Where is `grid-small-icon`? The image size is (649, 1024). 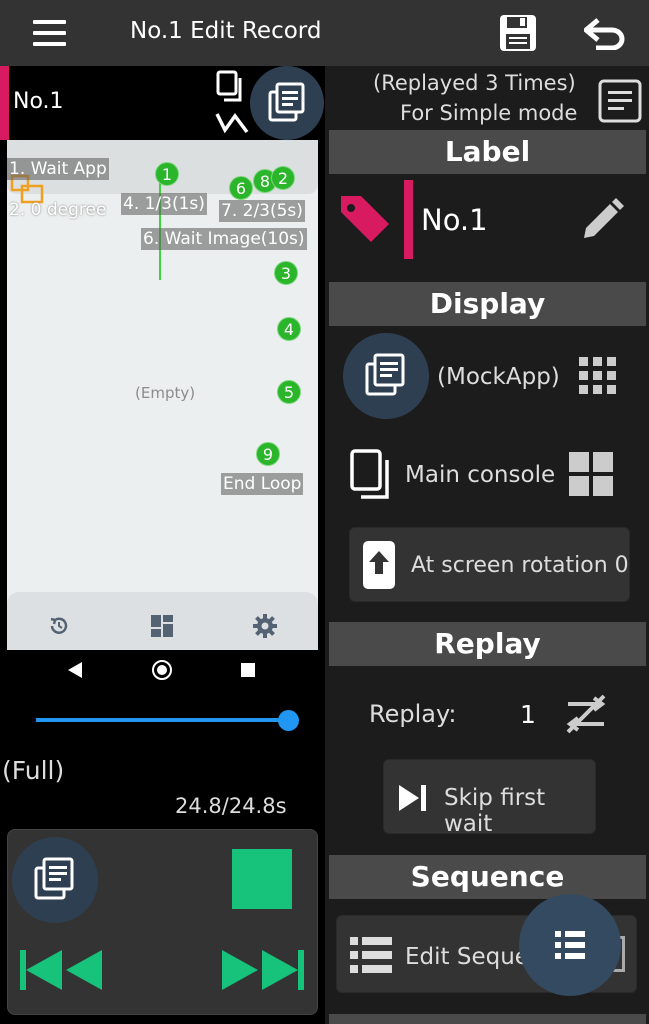 grid-small-icon is located at coordinates (598, 378).